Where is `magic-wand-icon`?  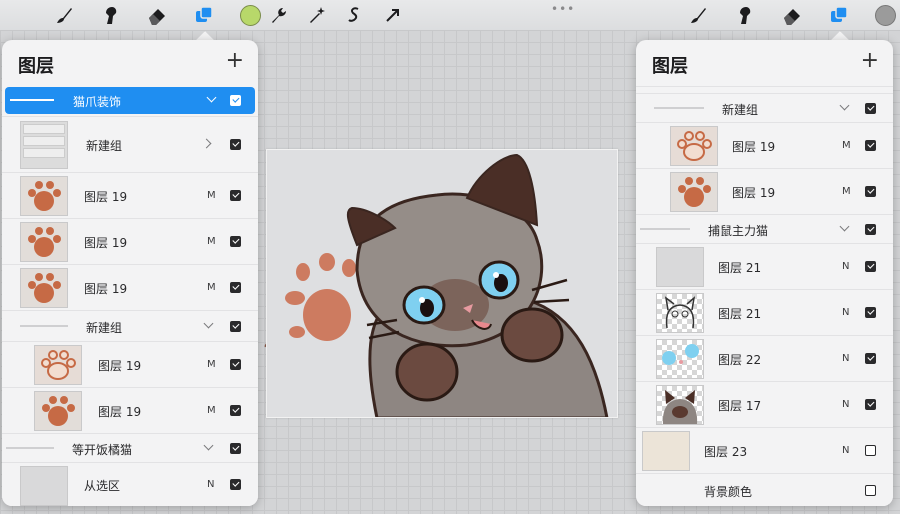 magic-wand-icon is located at coordinates (317, 15).